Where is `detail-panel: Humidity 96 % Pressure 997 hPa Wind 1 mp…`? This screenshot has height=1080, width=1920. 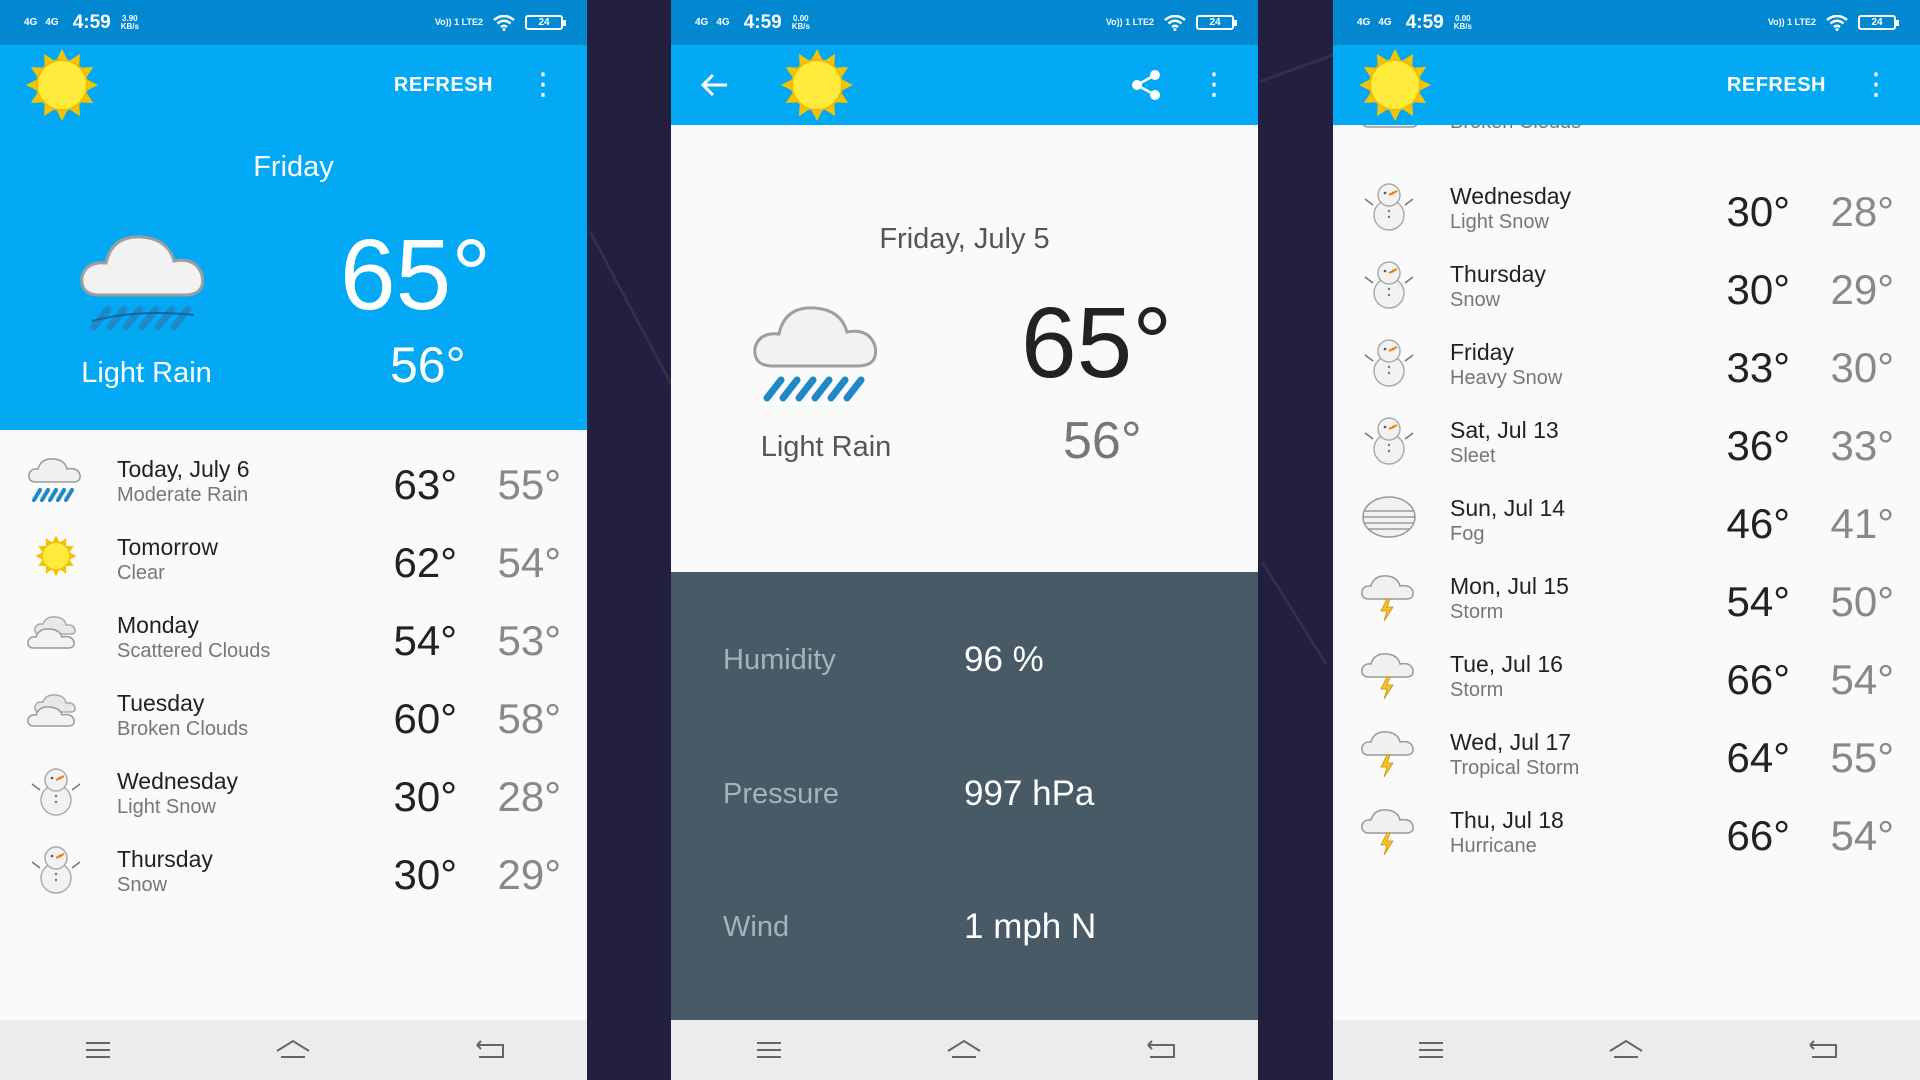 detail-panel: Humidity 96 % Pressure 997 hPa Wind 1 mp… is located at coordinates (964, 796).